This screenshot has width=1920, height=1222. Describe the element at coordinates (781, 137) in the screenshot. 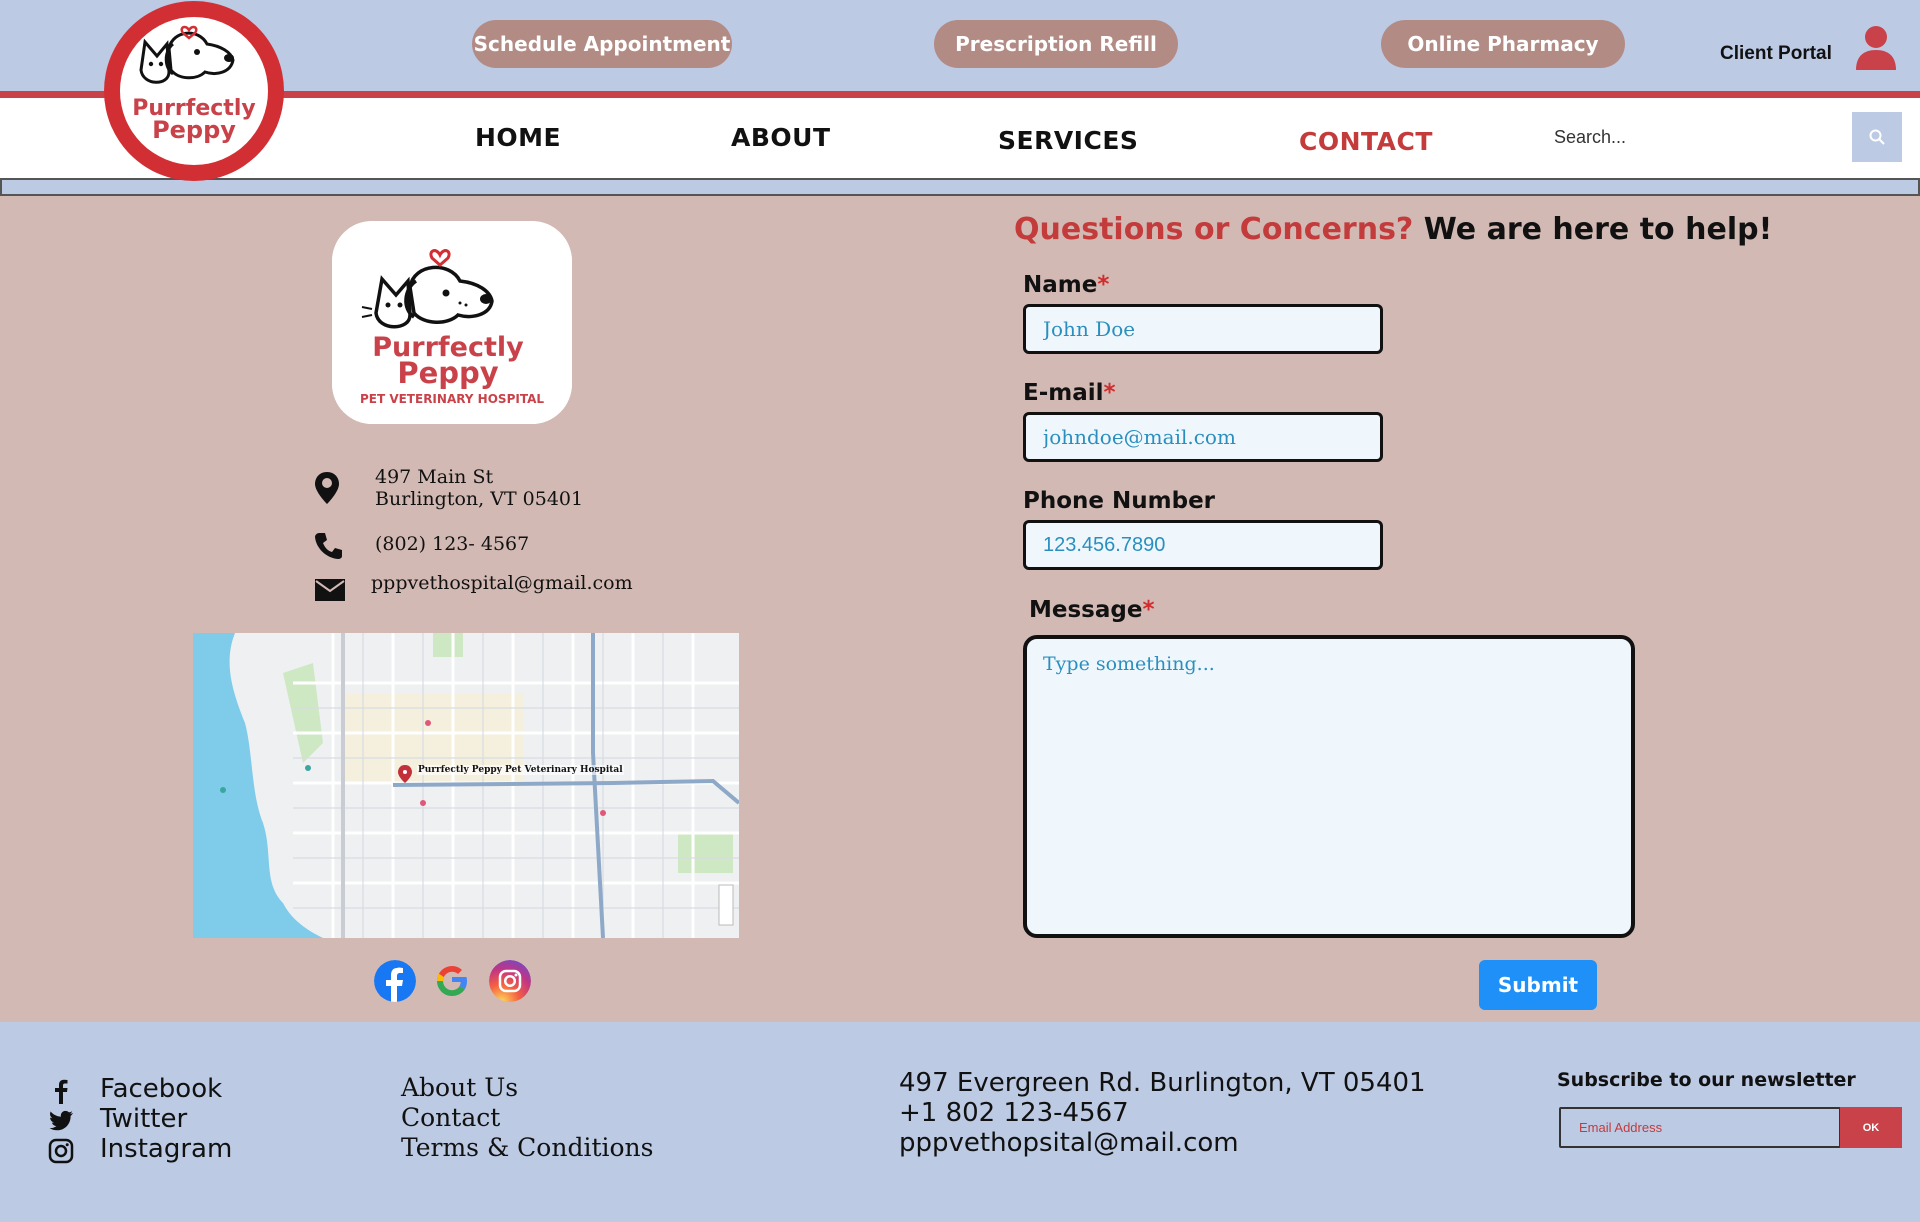

I see `nav-about: ABOUT` at that location.